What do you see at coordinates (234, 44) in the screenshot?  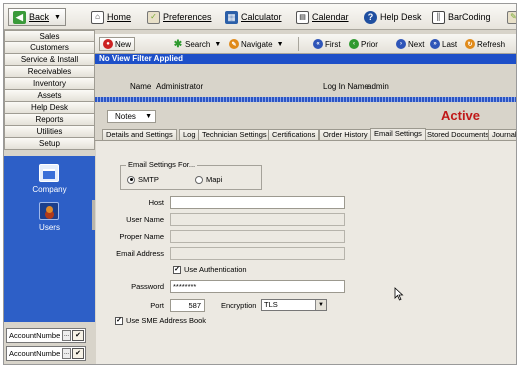 I see `navigate-icon: ✎` at bounding box center [234, 44].